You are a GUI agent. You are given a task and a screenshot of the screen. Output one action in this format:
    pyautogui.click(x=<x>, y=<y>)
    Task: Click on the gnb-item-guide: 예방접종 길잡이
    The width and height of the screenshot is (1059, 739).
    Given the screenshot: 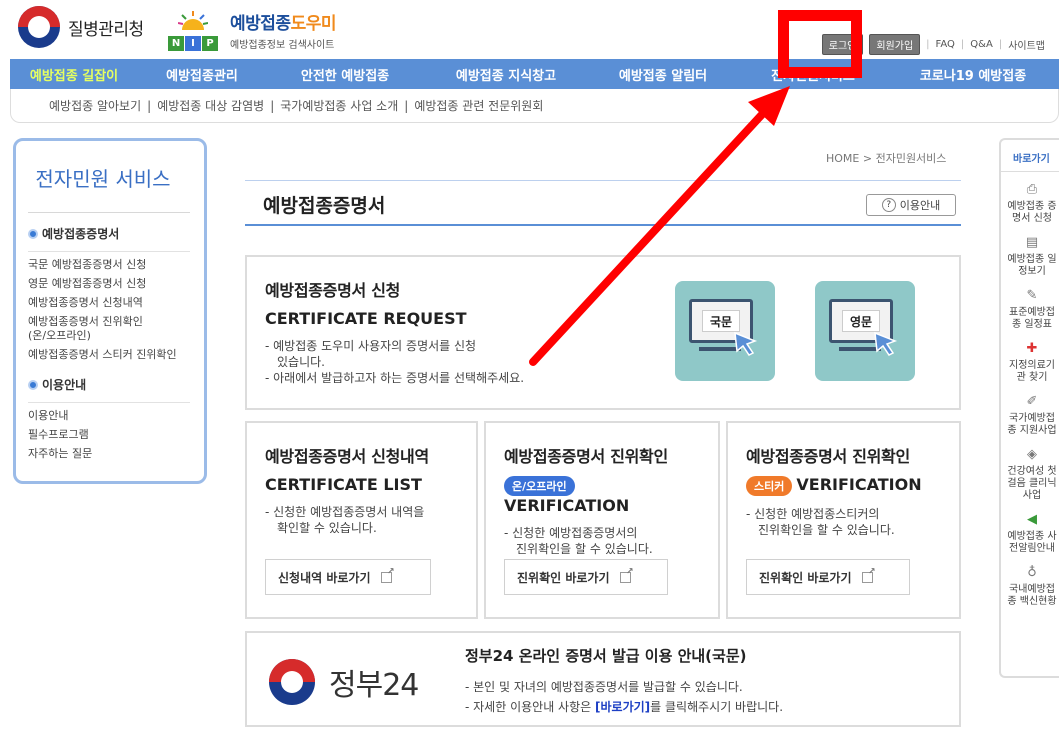 What is the action you would take?
    pyautogui.click(x=74, y=74)
    